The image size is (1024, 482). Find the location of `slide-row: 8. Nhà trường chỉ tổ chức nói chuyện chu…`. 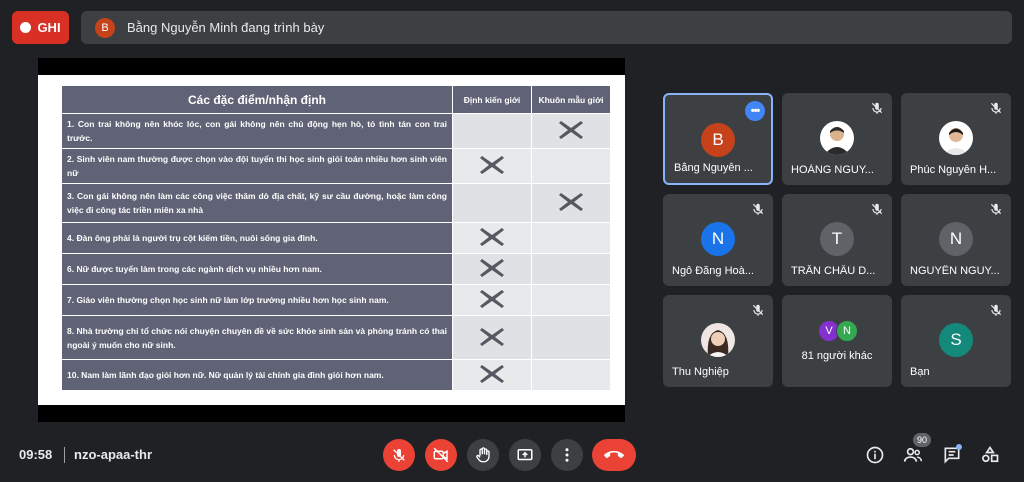

slide-row: 8. Nhà trường chỉ tổ chức nói chuyện chu… is located at coordinates (336, 338).